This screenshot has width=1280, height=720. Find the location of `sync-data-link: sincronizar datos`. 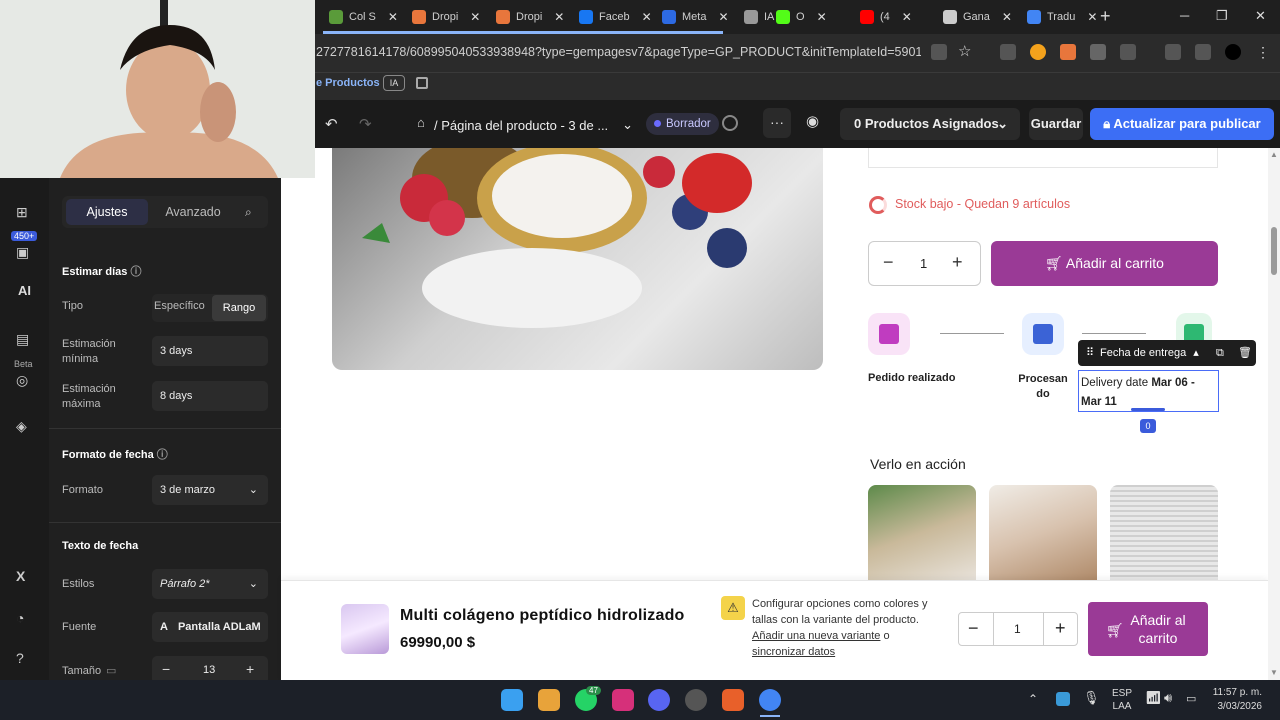

sync-data-link: sincronizar datos is located at coordinates (793, 652).